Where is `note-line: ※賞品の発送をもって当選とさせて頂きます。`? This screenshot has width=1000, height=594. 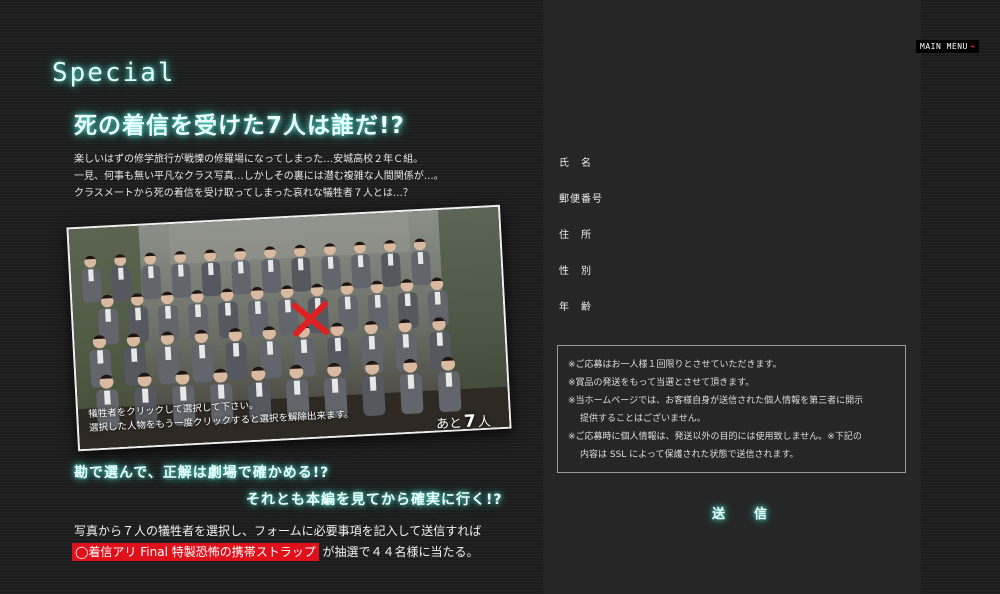
note-line: ※賞品の発送をもって当選とさせて頂きます。 is located at coordinates (661, 383).